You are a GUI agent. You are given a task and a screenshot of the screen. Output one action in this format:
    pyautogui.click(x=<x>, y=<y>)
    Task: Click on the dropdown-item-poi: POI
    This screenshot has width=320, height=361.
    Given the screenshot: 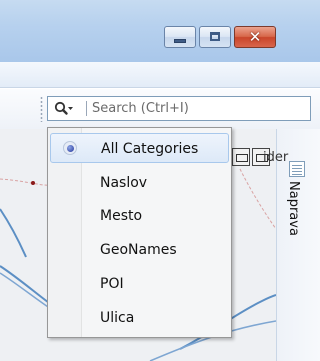 What is the action you would take?
    pyautogui.click(x=139, y=284)
    